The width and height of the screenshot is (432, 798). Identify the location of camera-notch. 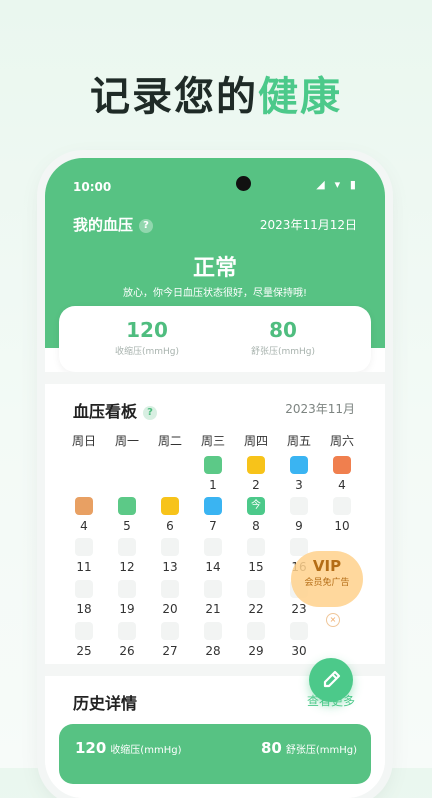
(243, 183).